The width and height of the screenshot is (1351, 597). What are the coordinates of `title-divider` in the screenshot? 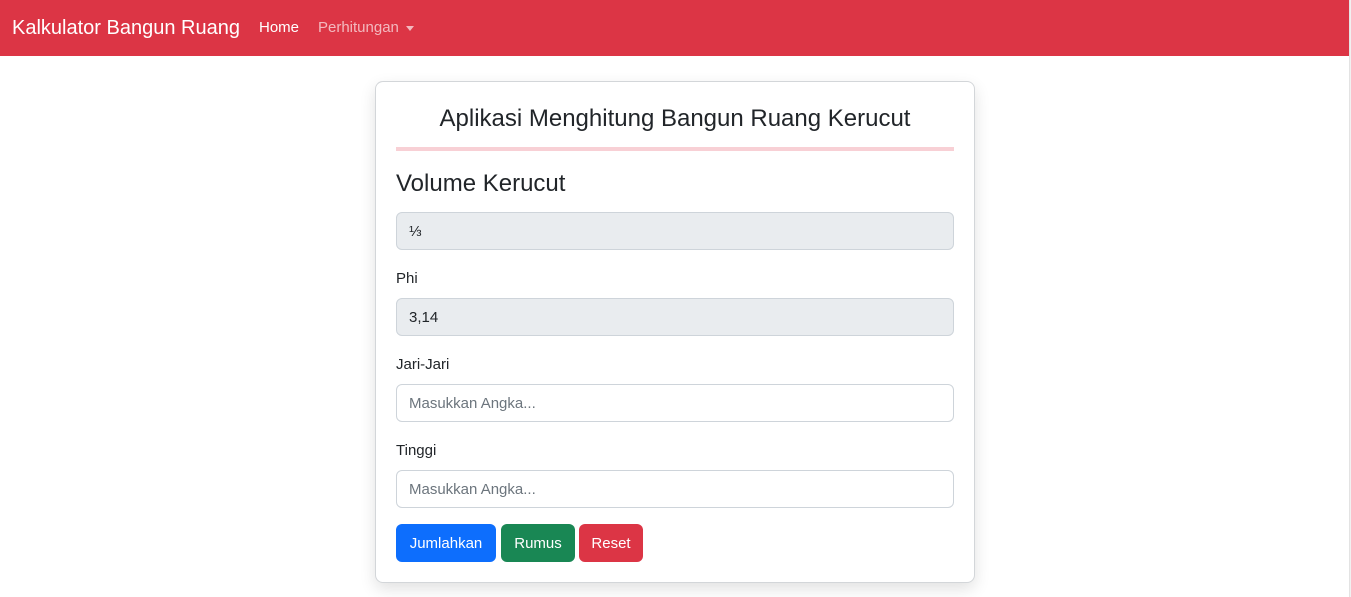 It's located at (675, 149).